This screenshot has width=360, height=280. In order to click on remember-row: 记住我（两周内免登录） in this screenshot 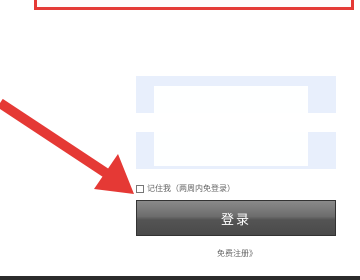, I will do `click(185, 188)`.